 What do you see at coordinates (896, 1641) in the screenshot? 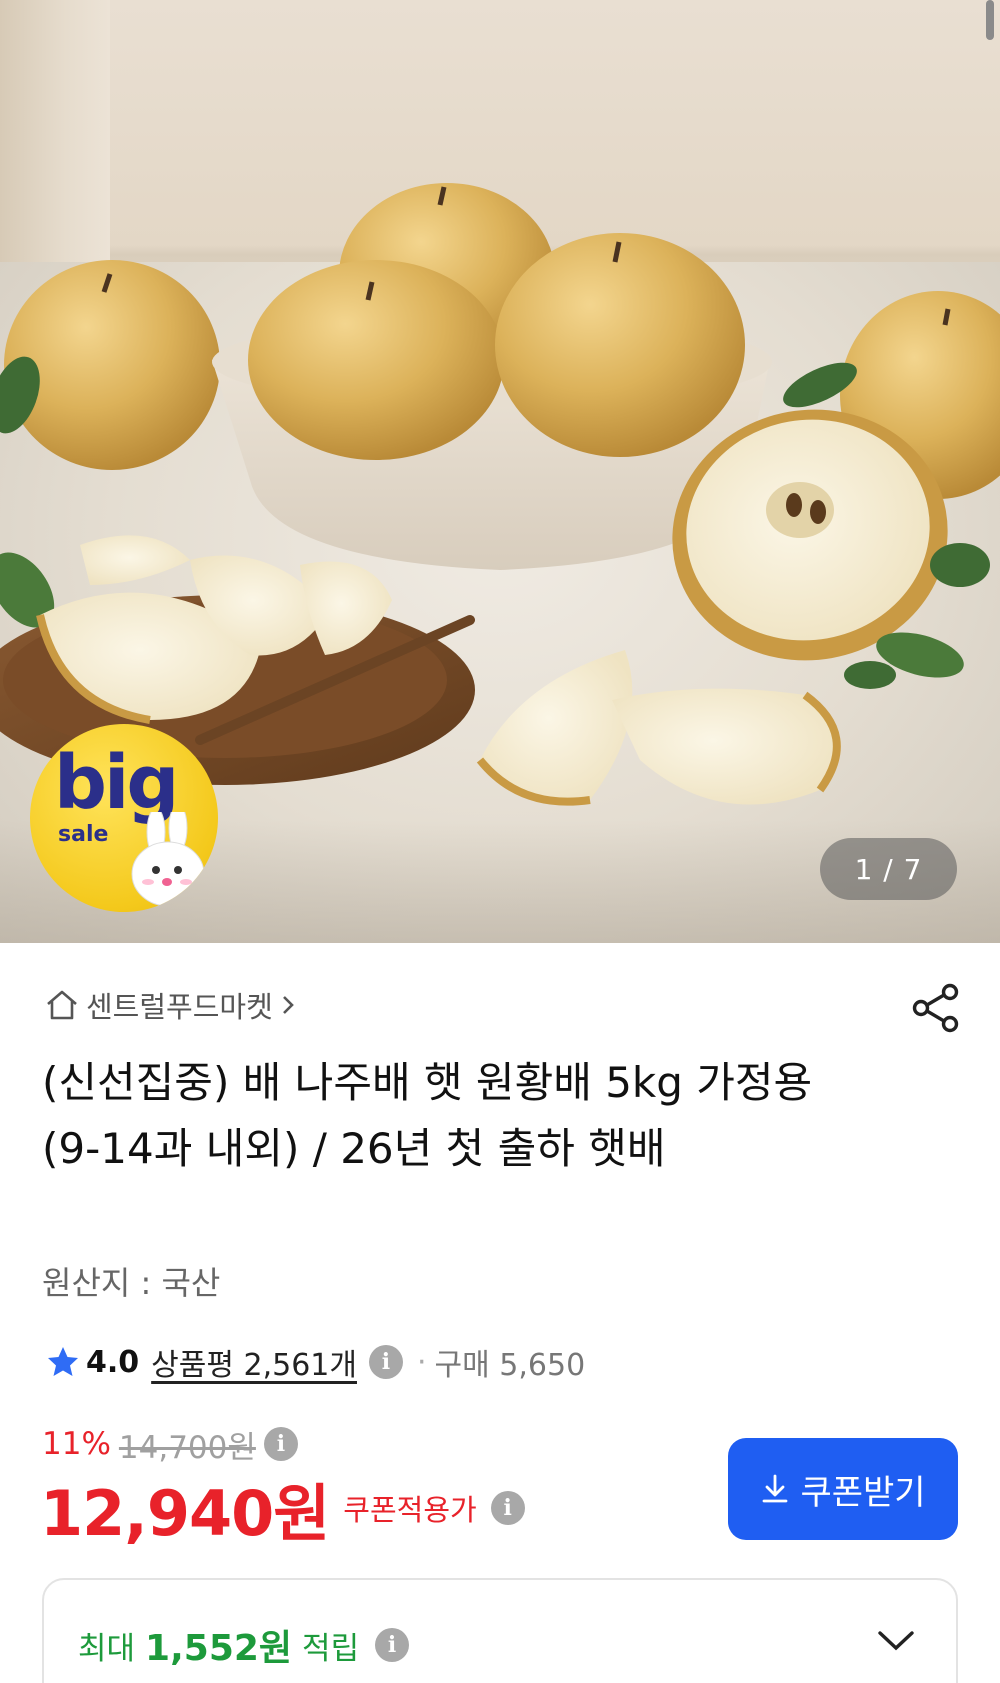
I see `chevron-down-icon` at bounding box center [896, 1641].